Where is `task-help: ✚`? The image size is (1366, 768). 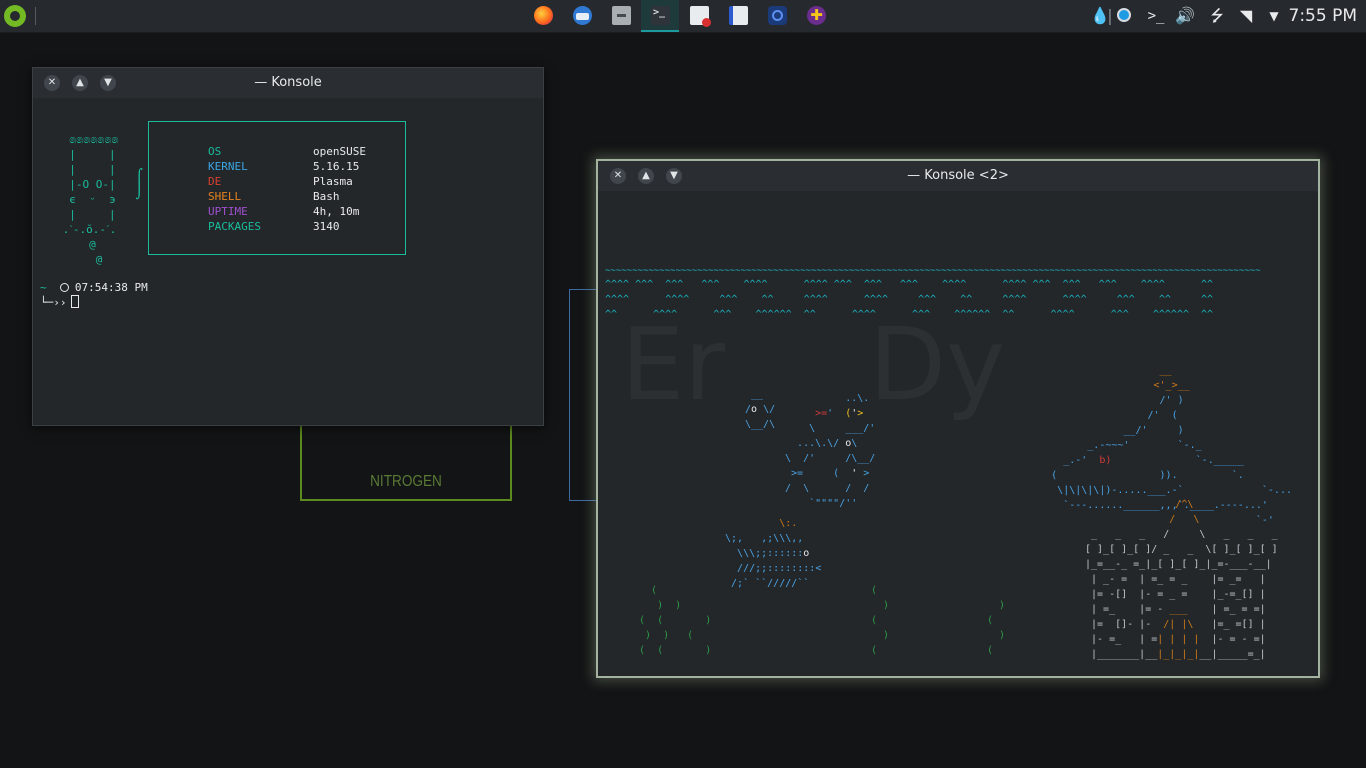 task-help: ✚ is located at coordinates (816, 16).